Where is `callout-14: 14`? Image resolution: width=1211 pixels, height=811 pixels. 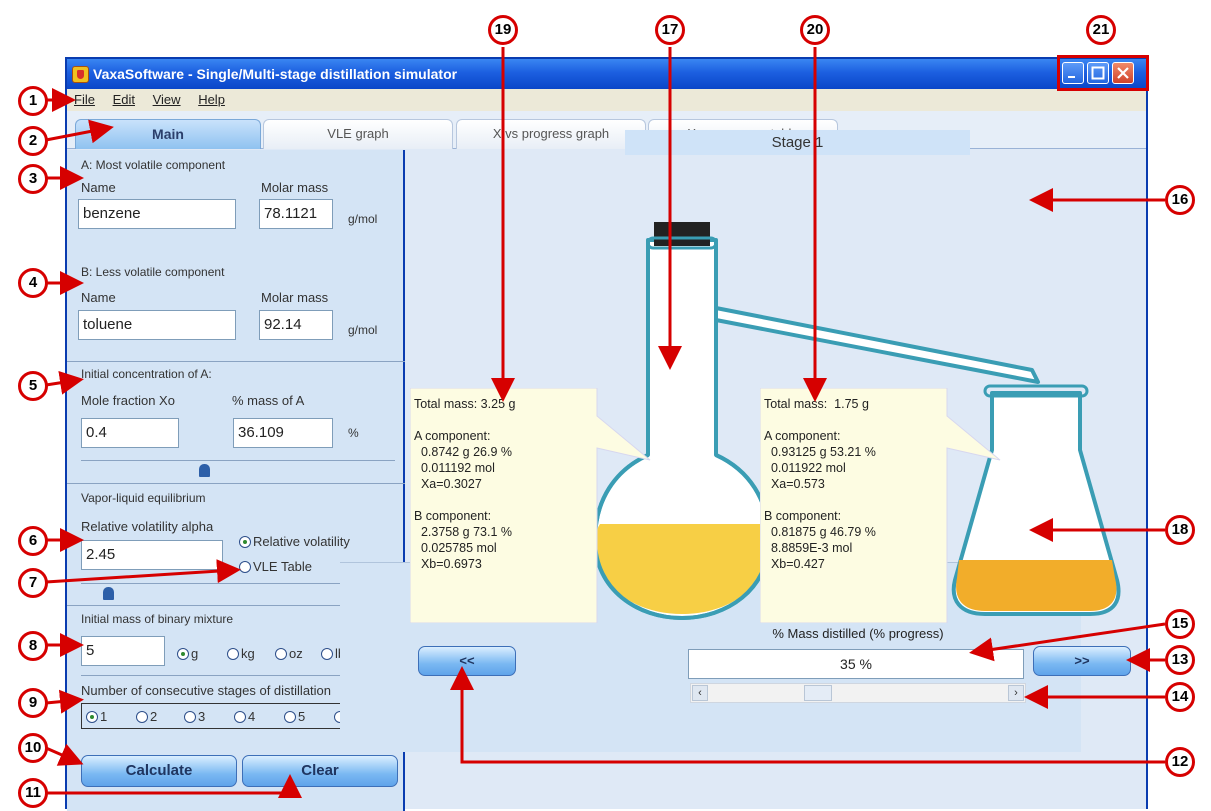 callout-14: 14 is located at coordinates (1180, 697).